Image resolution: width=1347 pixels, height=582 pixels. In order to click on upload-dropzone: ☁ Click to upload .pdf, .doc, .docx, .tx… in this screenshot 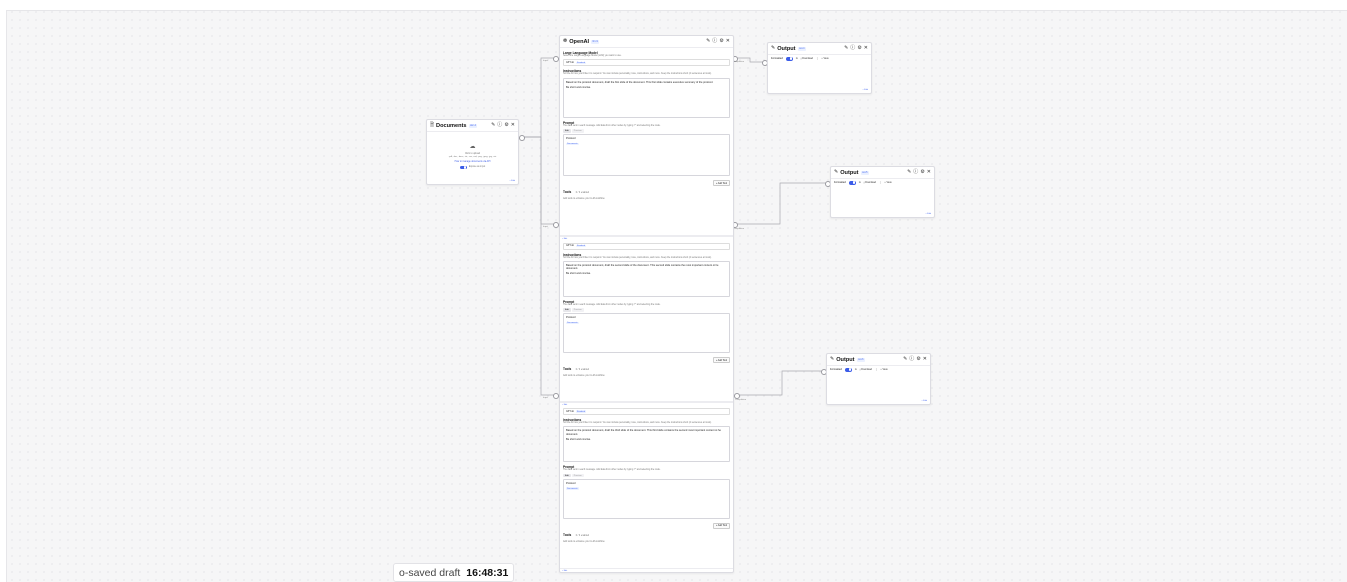, I will do `click(472, 145)`.